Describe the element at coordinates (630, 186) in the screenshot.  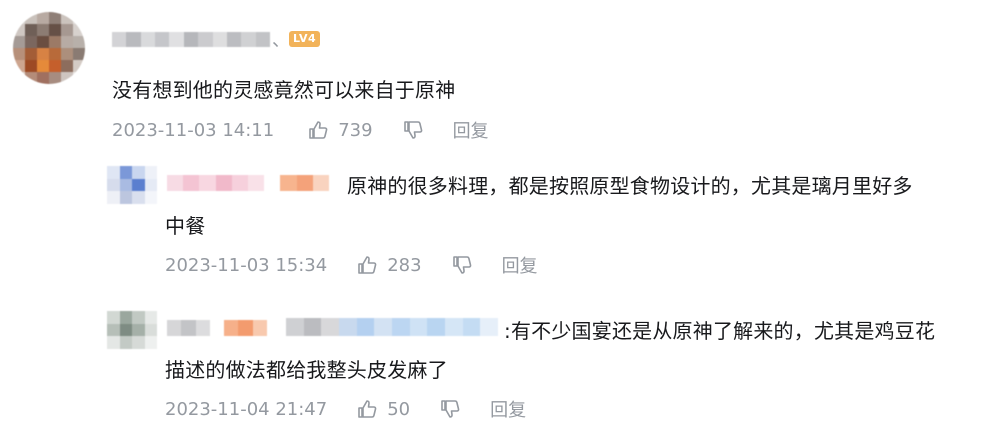
I see `reply-text-line1: 原神的很多料理，都是按照原型食物设计的，尤其是璃月里好多` at that location.